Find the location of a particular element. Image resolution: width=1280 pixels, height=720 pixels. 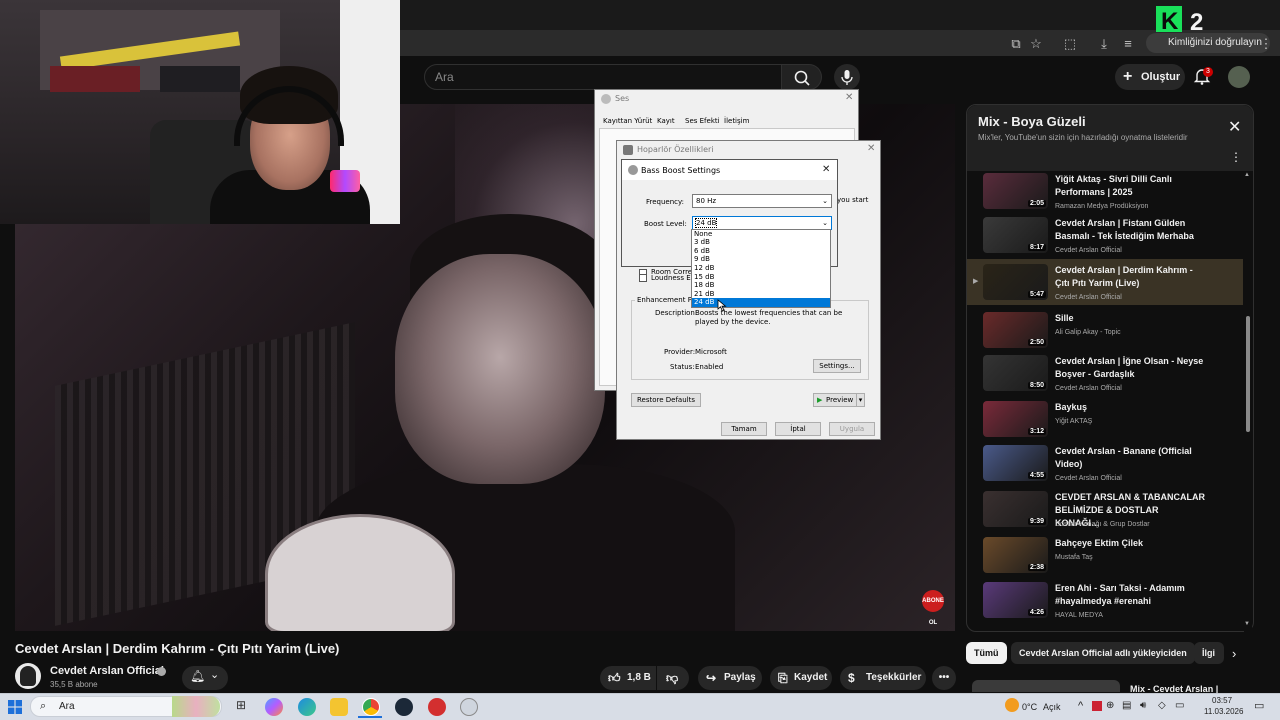

clock-time: 03:57 is located at coordinates (1222, 700).